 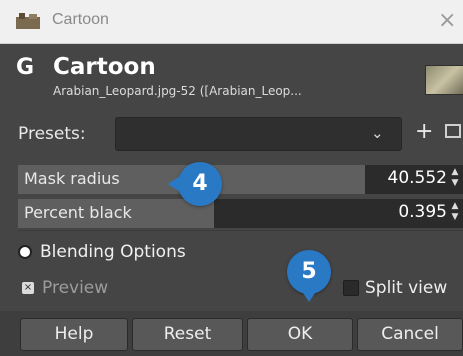 I want to click on percent-black-value: 0.395, so click(x=422, y=212).